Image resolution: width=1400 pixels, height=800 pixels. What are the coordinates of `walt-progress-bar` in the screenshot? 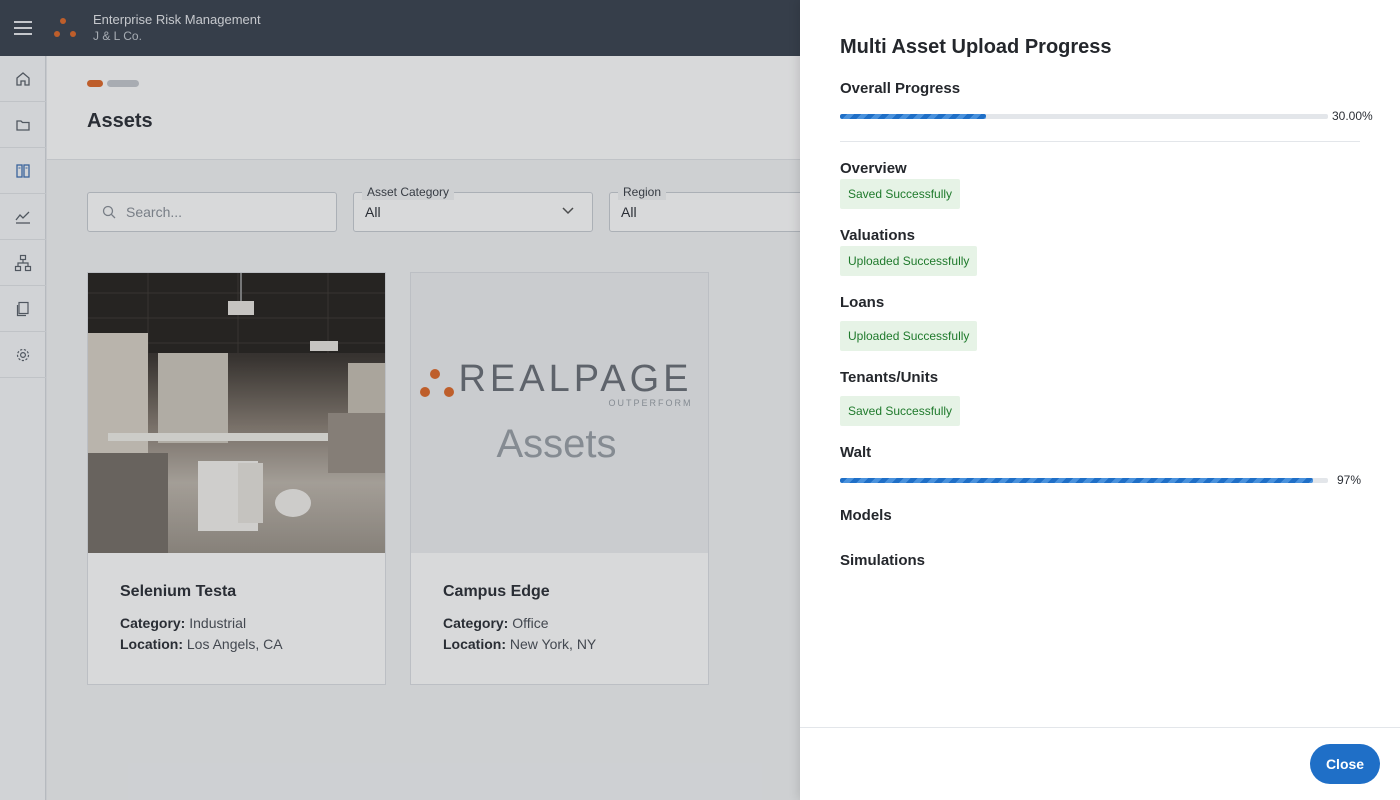 It's located at (1084, 480).